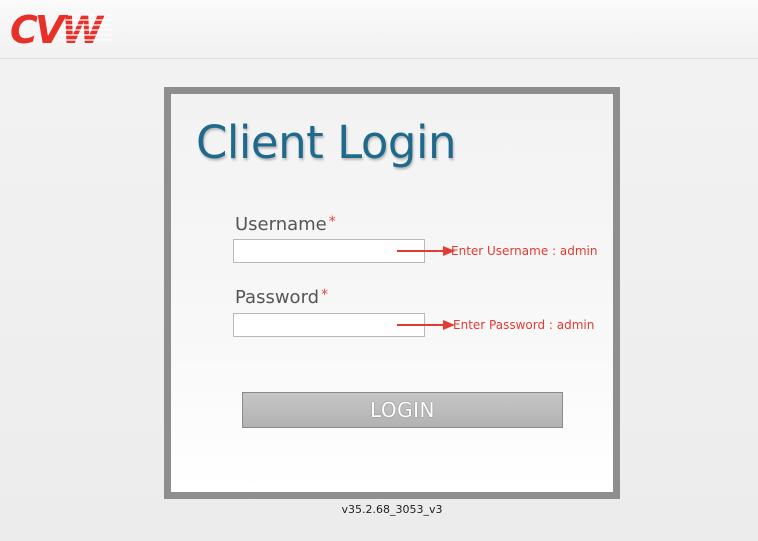  What do you see at coordinates (402, 410) in the screenshot?
I see `login-button: LOGIN` at bounding box center [402, 410].